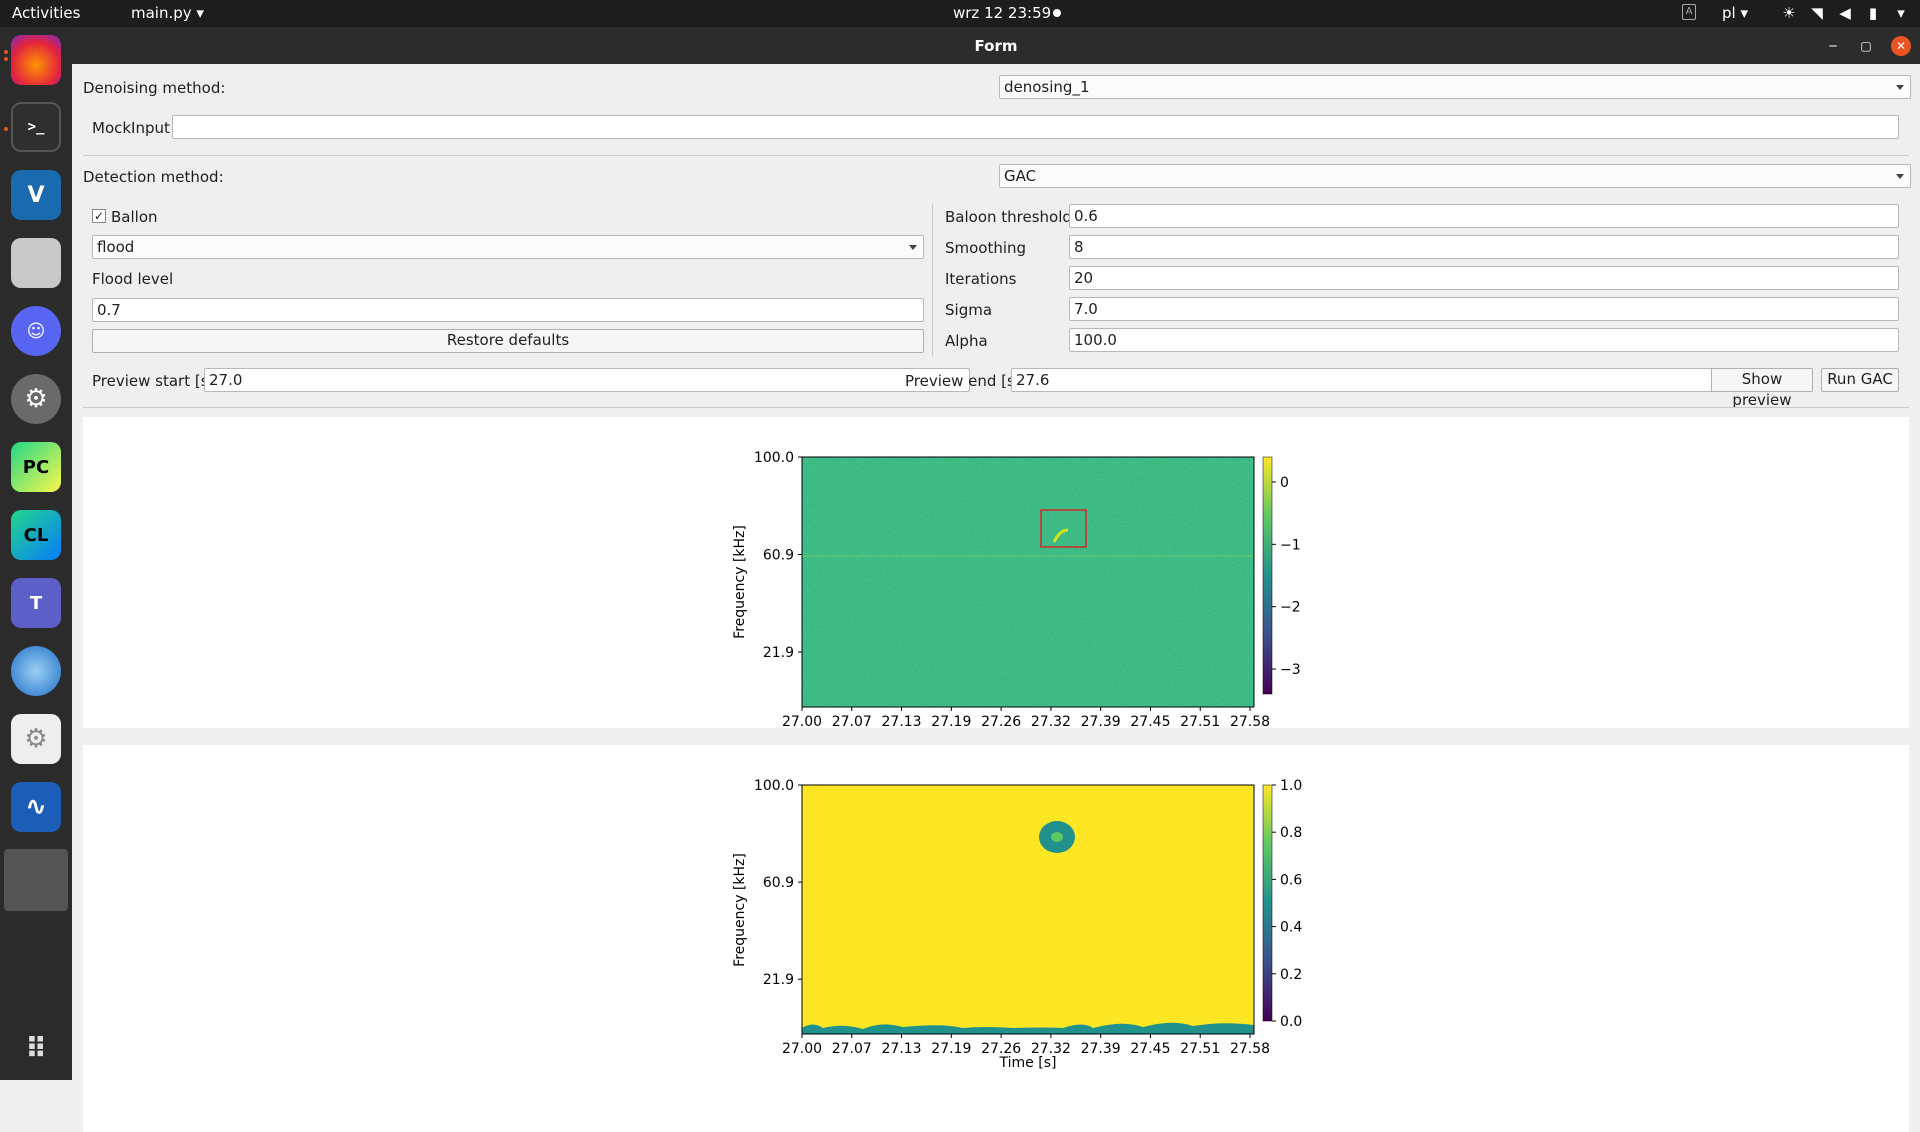 This screenshot has width=1920, height=1132. What do you see at coordinates (1290, 670) in the screenshot?
I see `colorbar-tick-label: −3` at bounding box center [1290, 670].